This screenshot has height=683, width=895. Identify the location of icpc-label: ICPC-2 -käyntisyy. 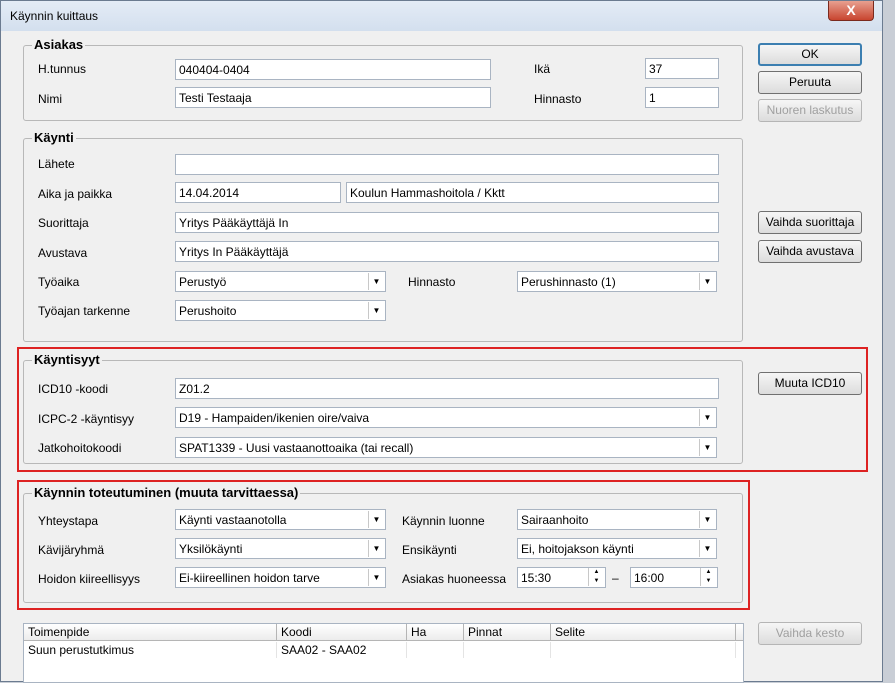
(86, 419).